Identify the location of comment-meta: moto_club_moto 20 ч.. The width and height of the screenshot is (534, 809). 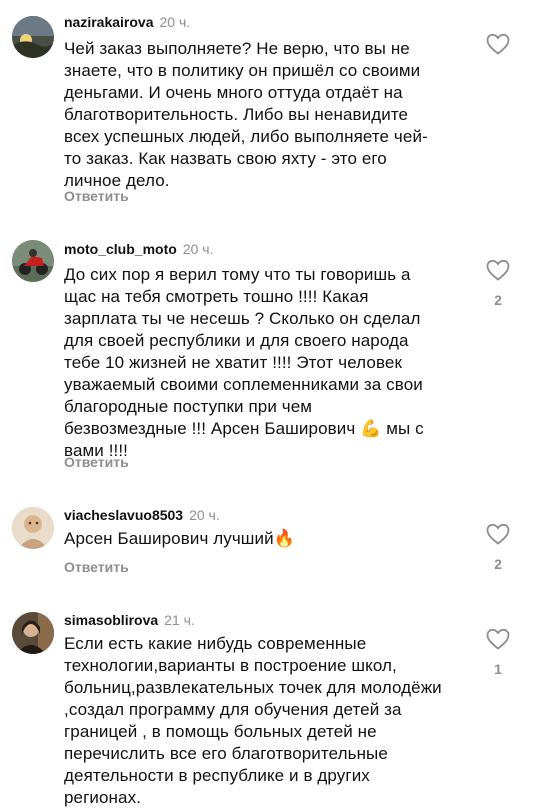
(138, 249).